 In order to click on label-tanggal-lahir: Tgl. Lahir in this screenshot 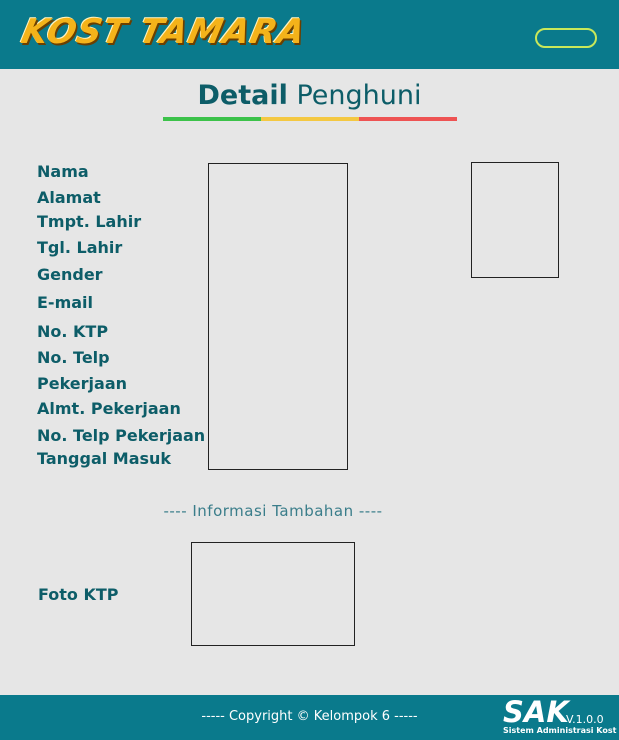, I will do `click(80, 247)`.